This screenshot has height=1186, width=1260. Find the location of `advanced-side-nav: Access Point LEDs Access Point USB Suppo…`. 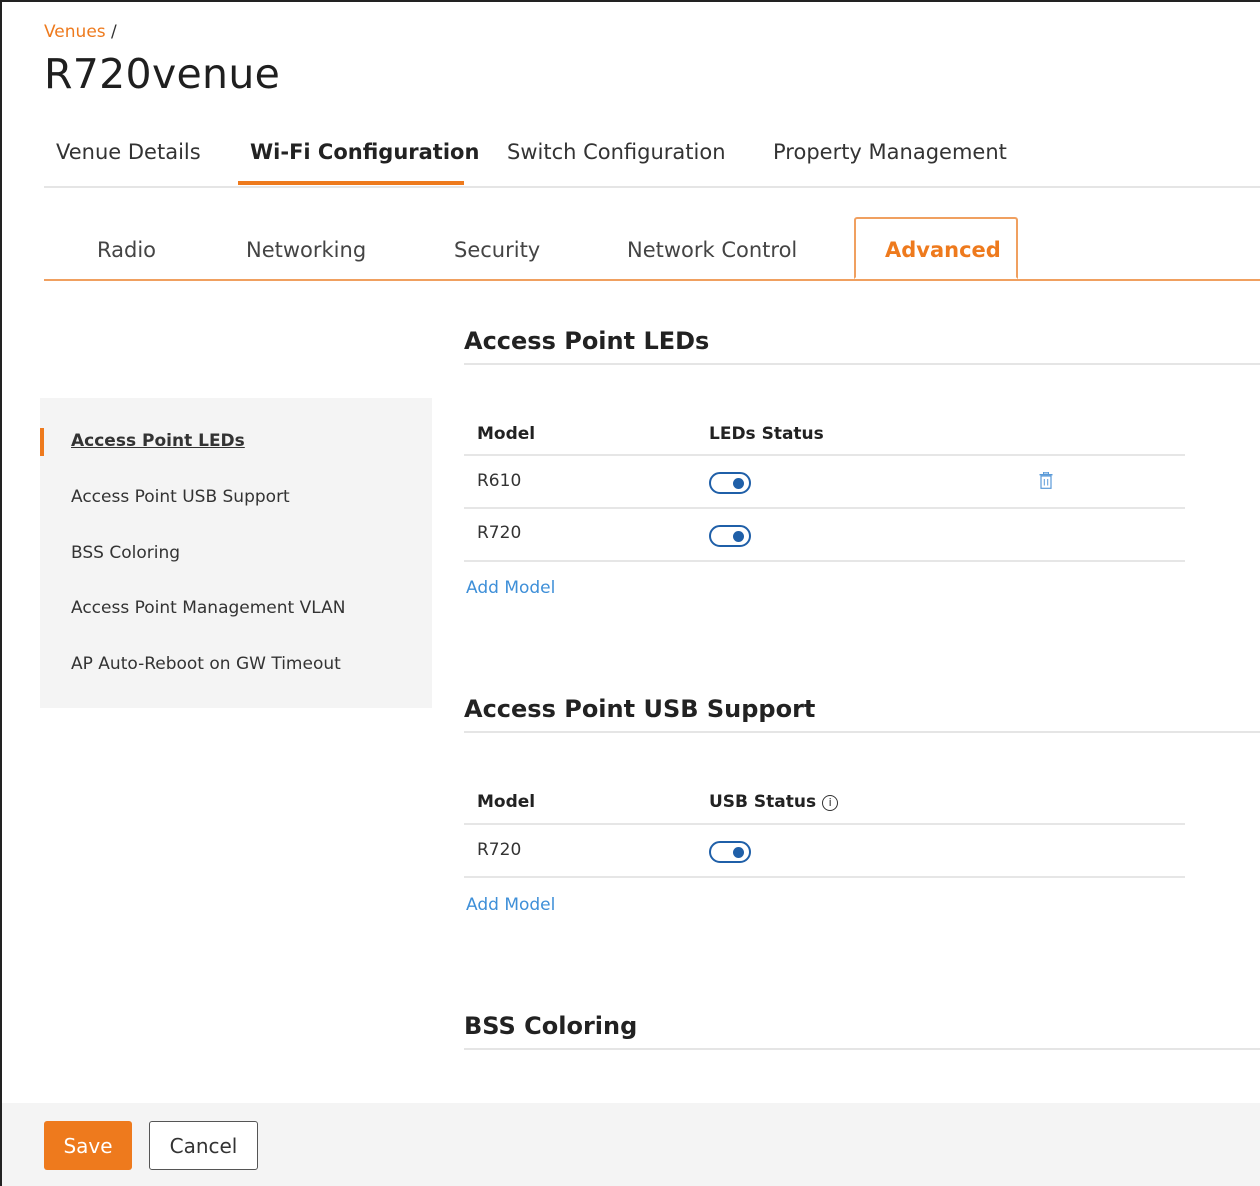

advanced-side-nav: Access Point LEDs Access Point USB Suppo… is located at coordinates (236, 553).